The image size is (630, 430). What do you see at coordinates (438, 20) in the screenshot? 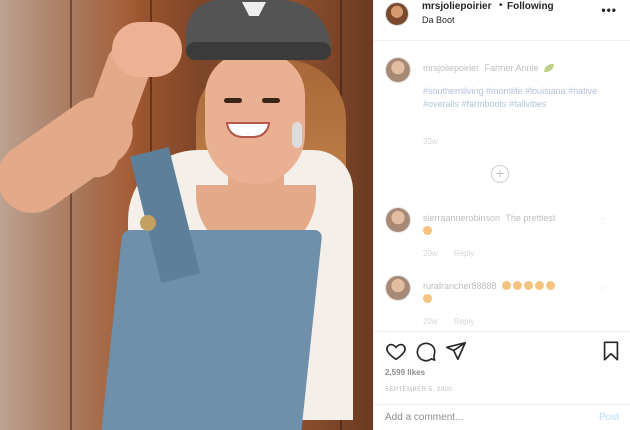
I see `location-link: Da Boot` at bounding box center [438, 20].